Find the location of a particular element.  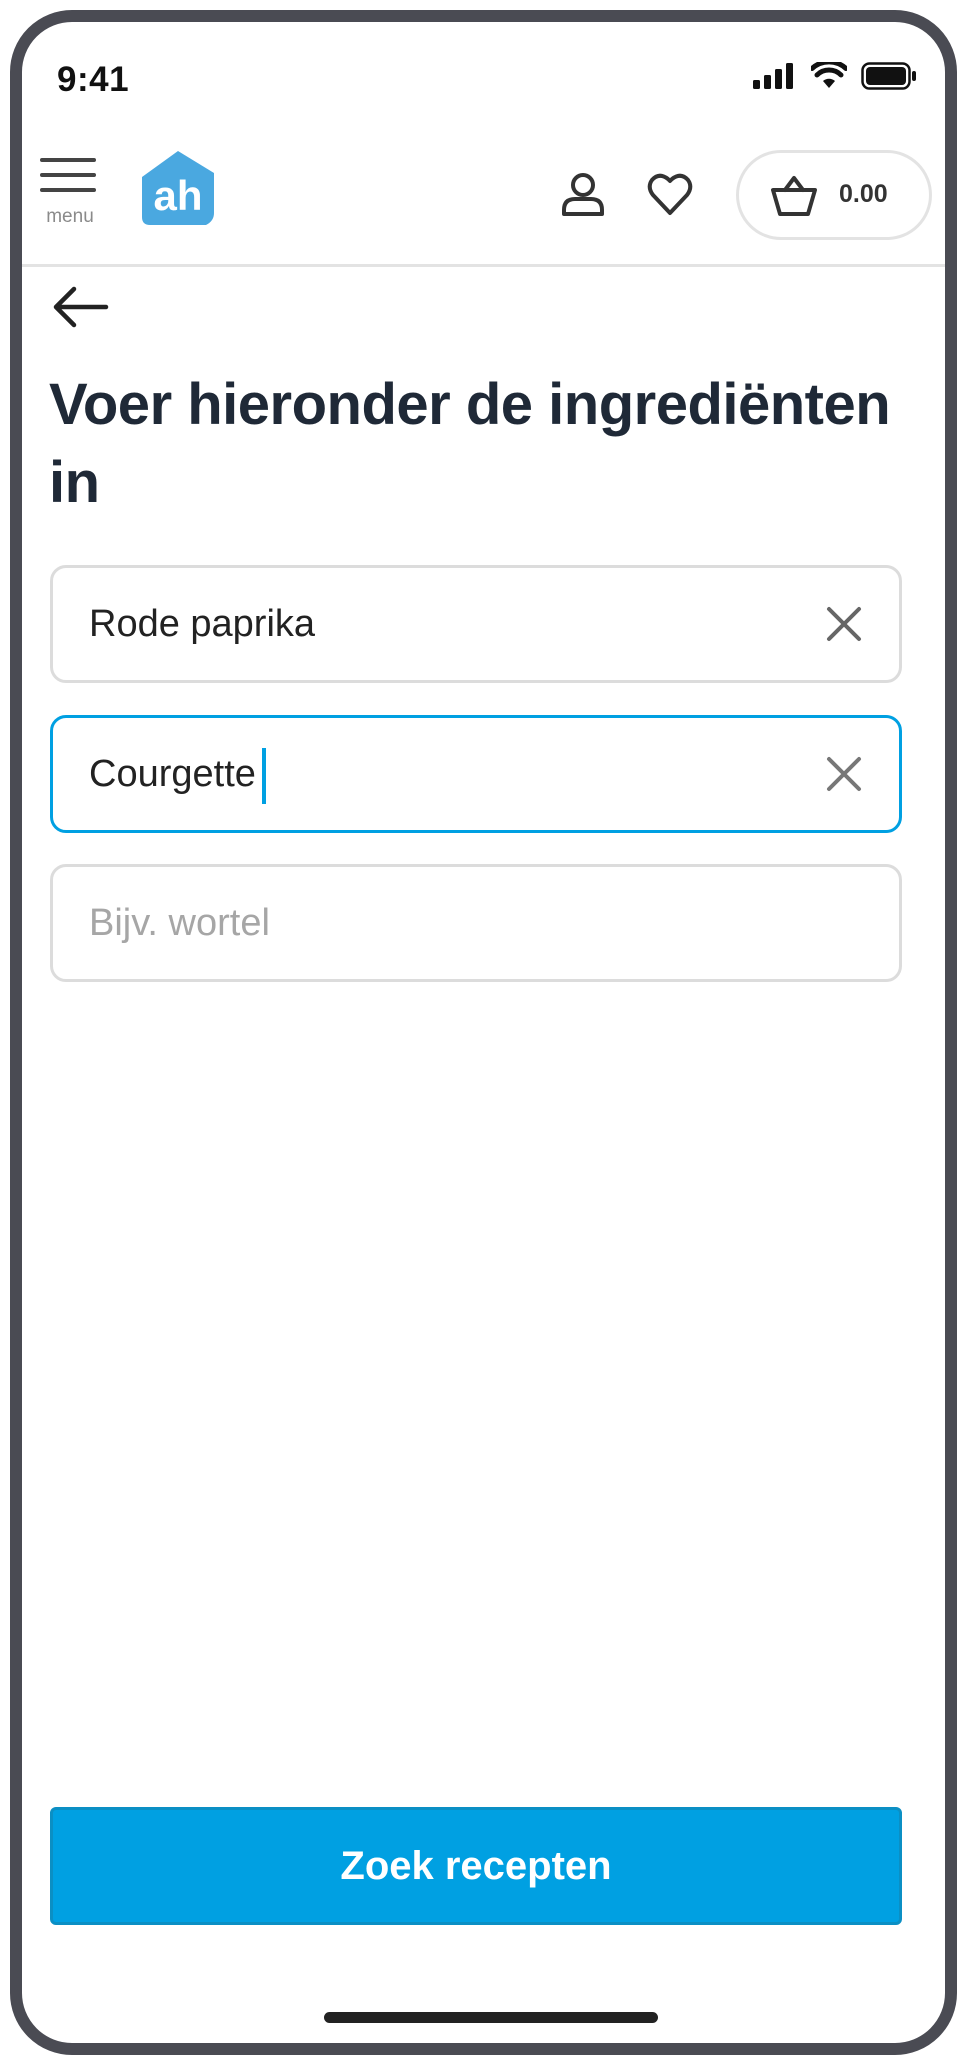

status-time: 9:41 is located at coordinates (93, 79).